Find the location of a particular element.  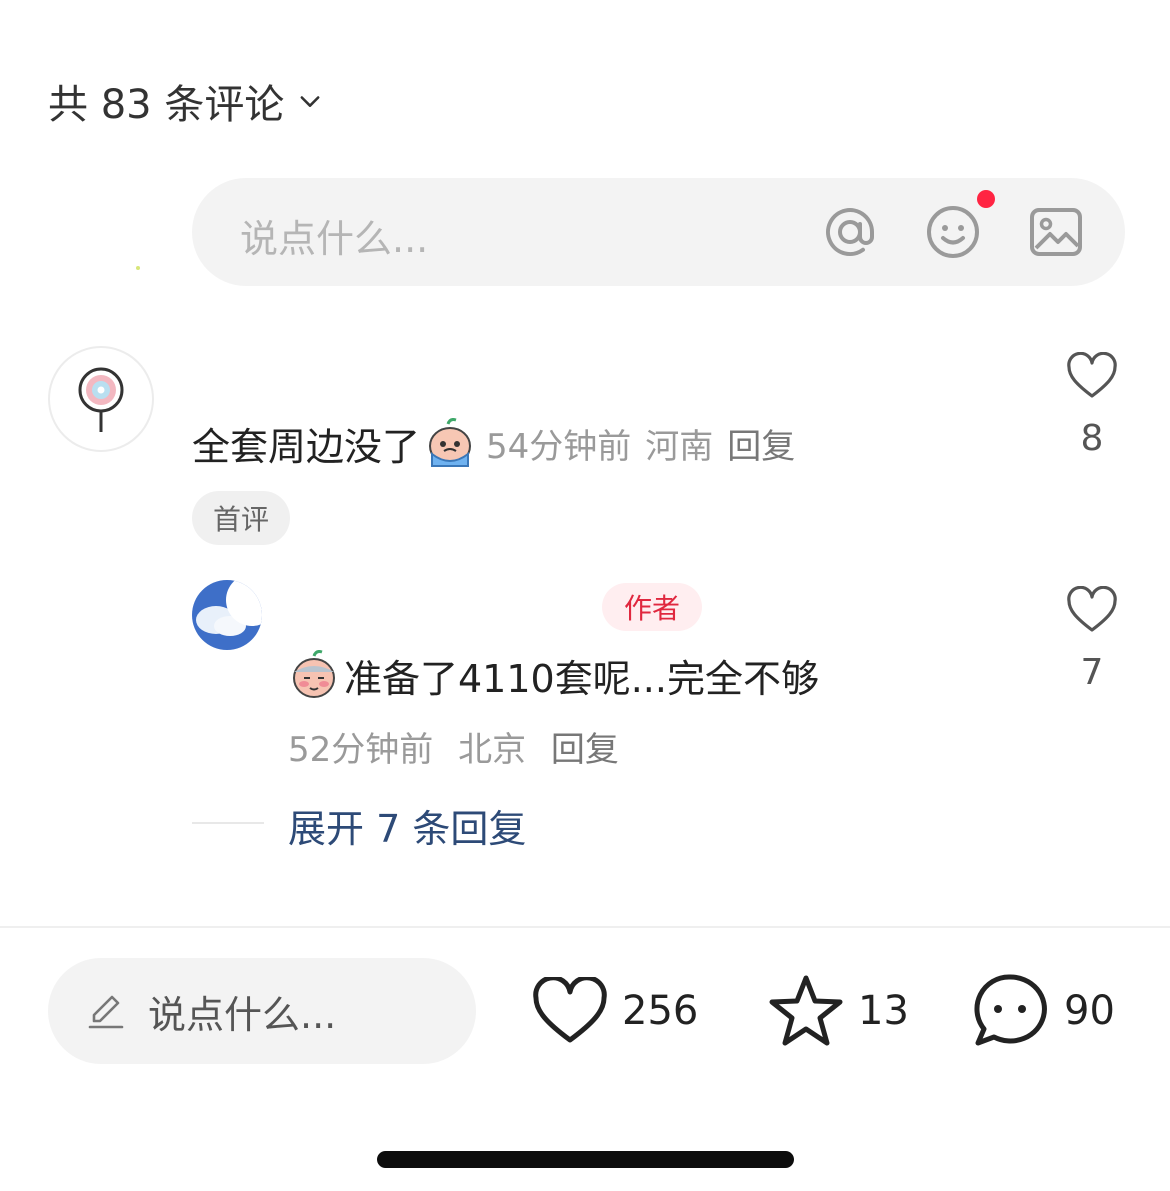

divider-line is located at coordinates (228, 823).